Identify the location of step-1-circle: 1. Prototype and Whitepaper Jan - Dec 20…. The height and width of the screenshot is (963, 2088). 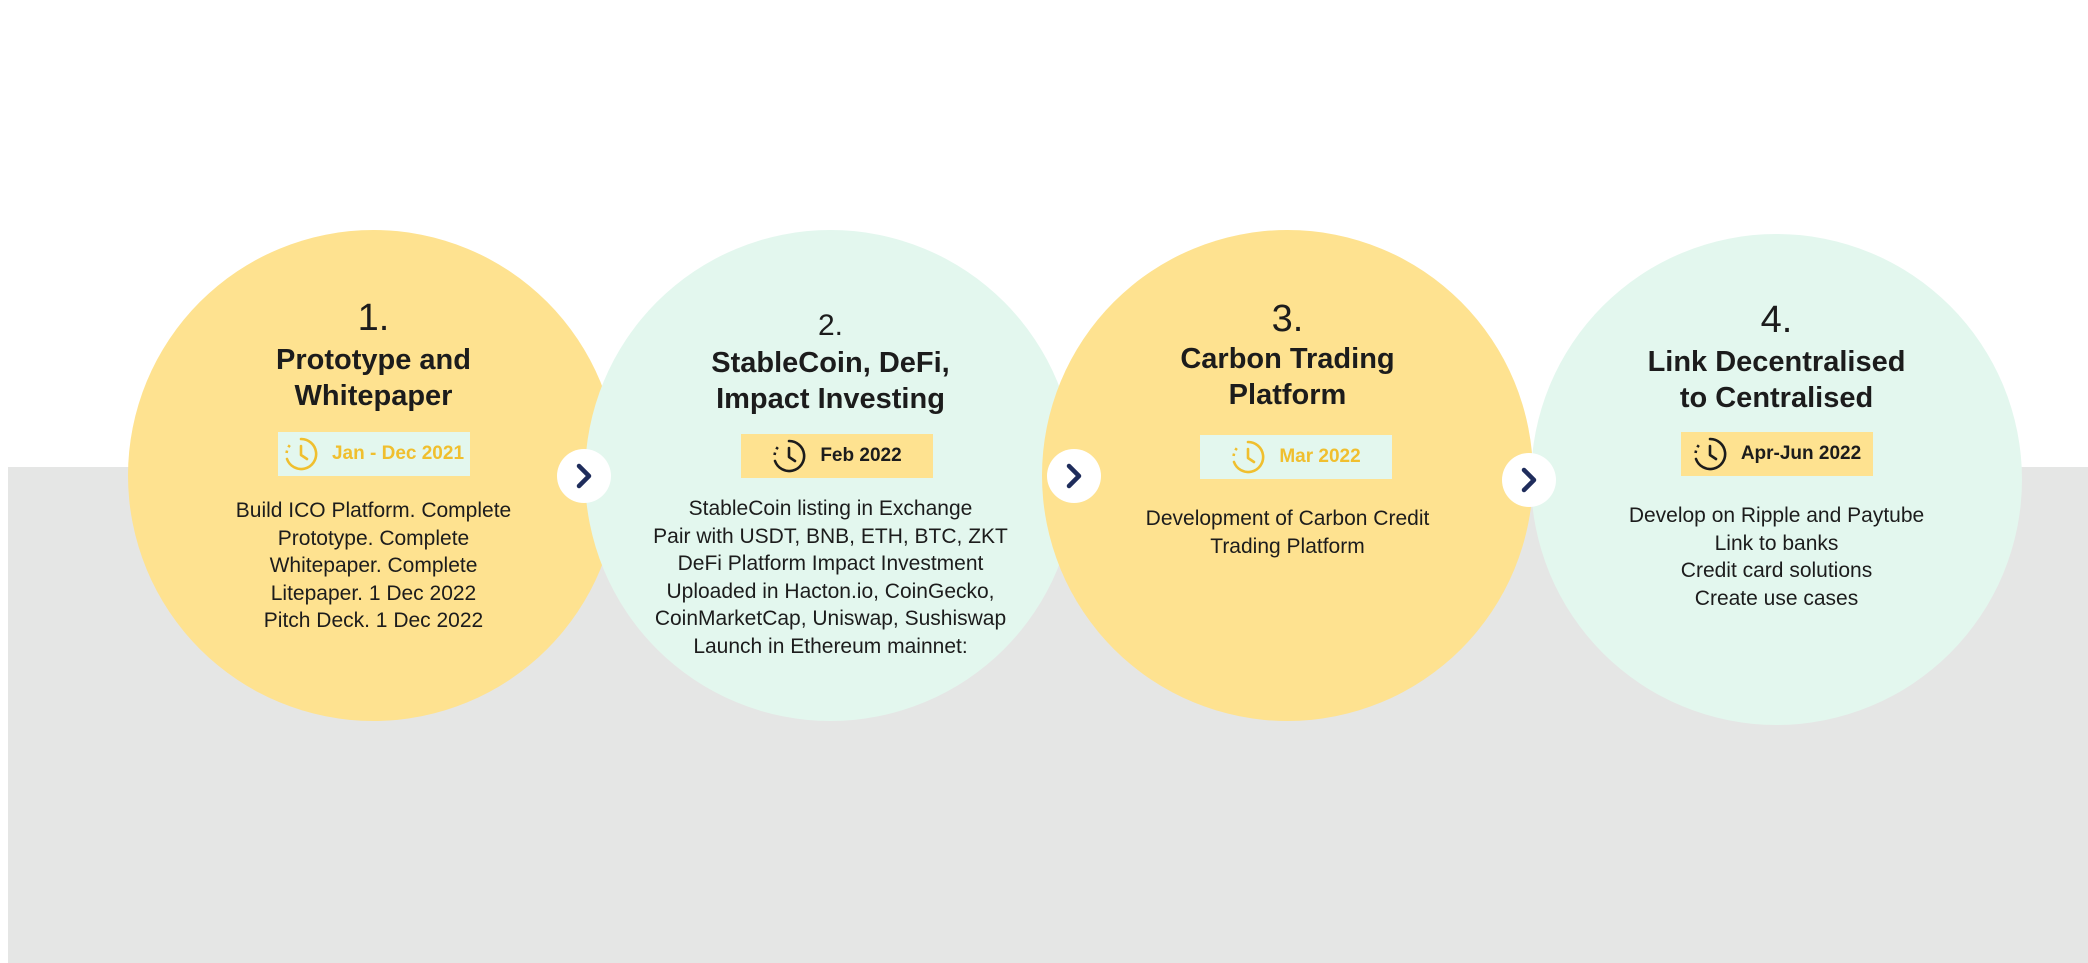
(373, 475).